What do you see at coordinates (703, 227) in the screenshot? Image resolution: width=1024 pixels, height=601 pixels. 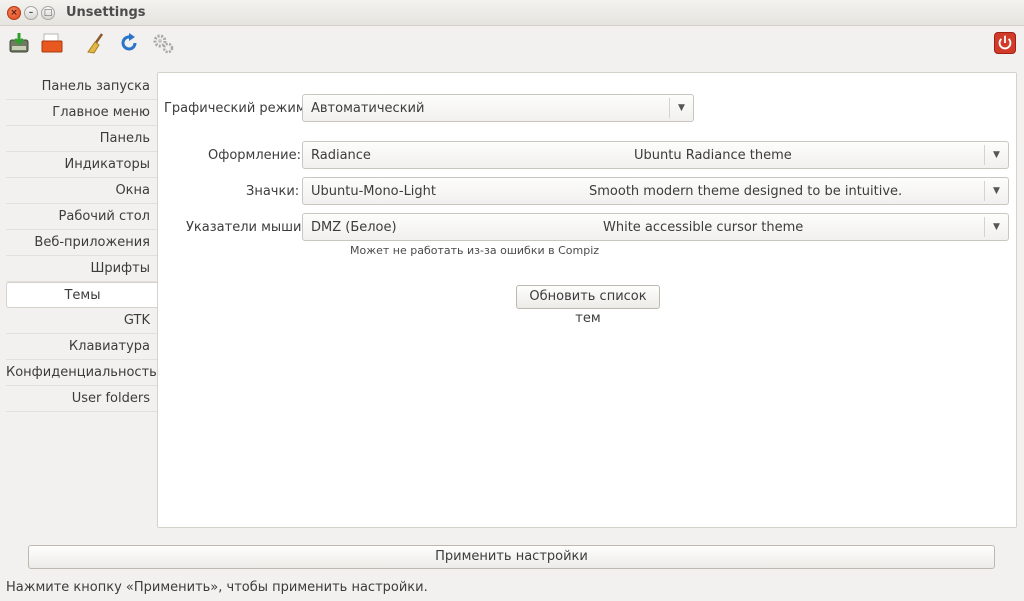 I see `cursors-description: White accessible cursor theme` at bounding box center [703, 227].